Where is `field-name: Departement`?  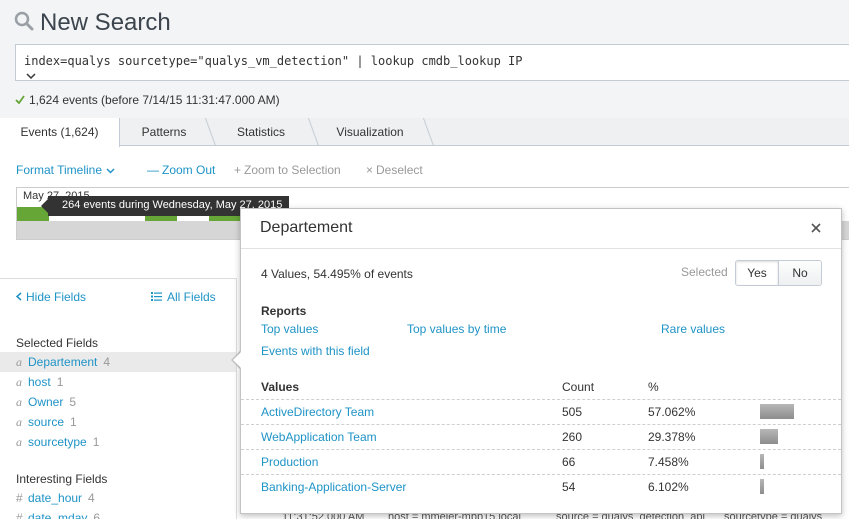
field-name: Departement is located at coordinates (63, 362).